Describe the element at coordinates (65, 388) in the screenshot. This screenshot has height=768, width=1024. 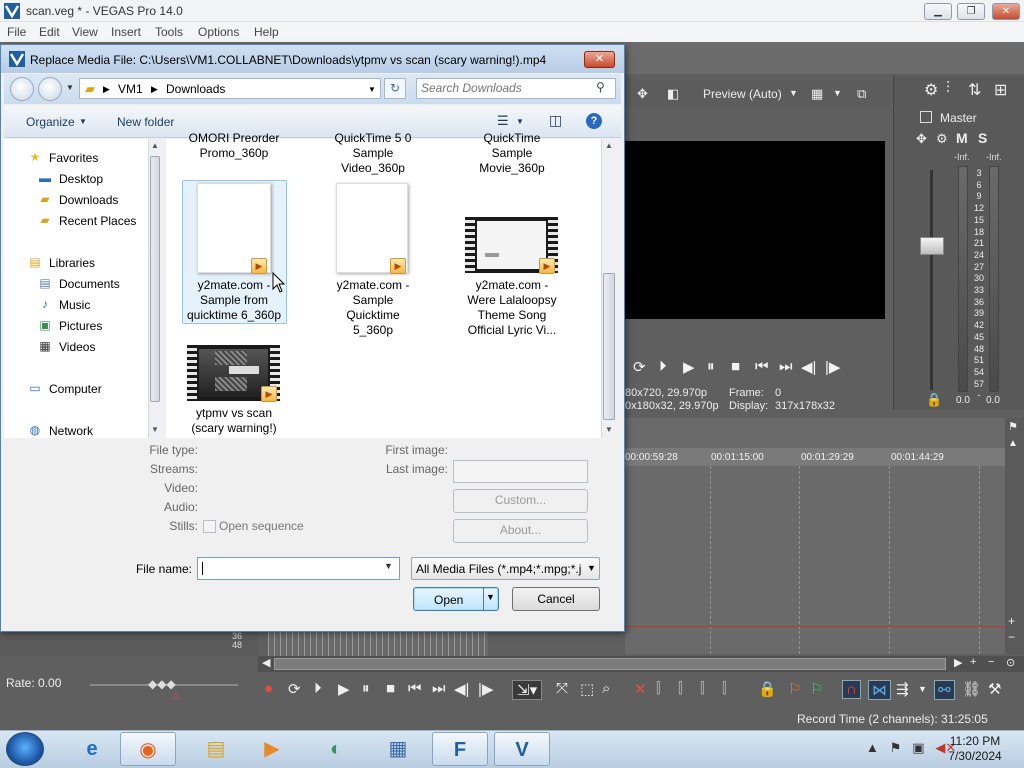
I see `nav-computer: ▭ Computer` at that location.